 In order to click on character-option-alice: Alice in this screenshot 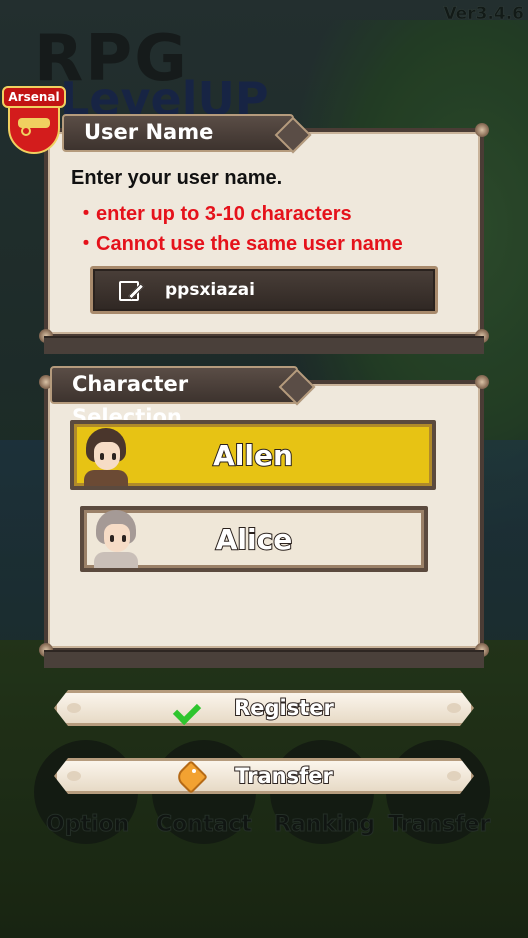, I will do `click(254, 539)`.